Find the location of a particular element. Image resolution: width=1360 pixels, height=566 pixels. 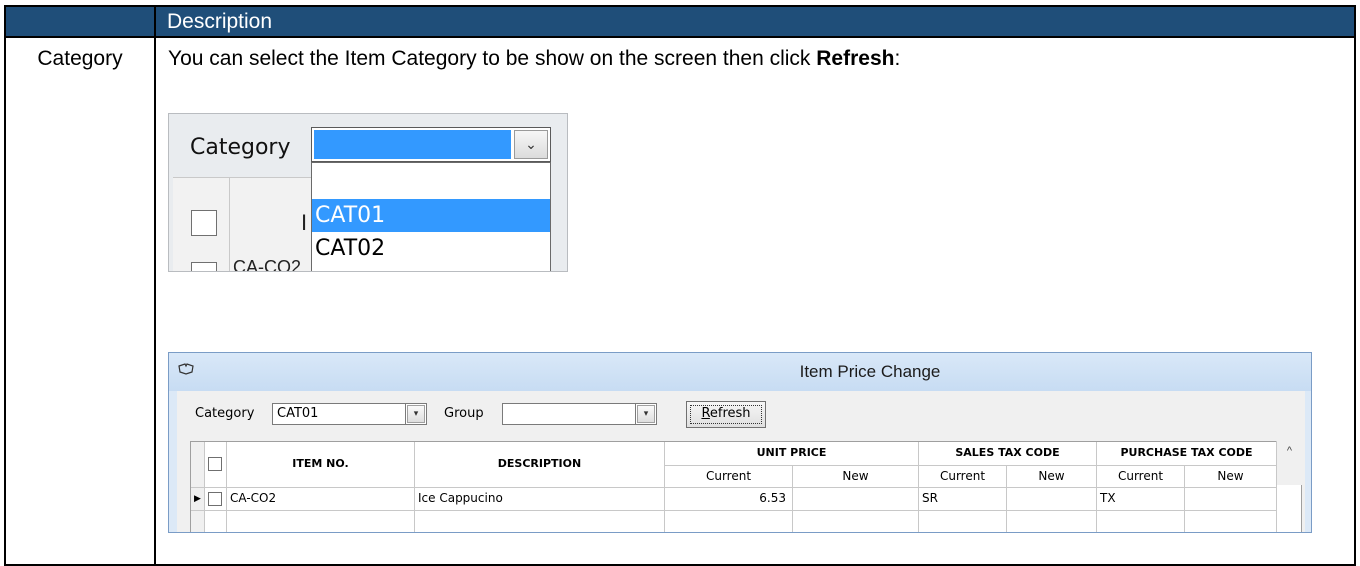

dropdown-screenshot: Category ⌄ I CA-CO2 CAT01 CAT02 is located at coordinates (368, 192).